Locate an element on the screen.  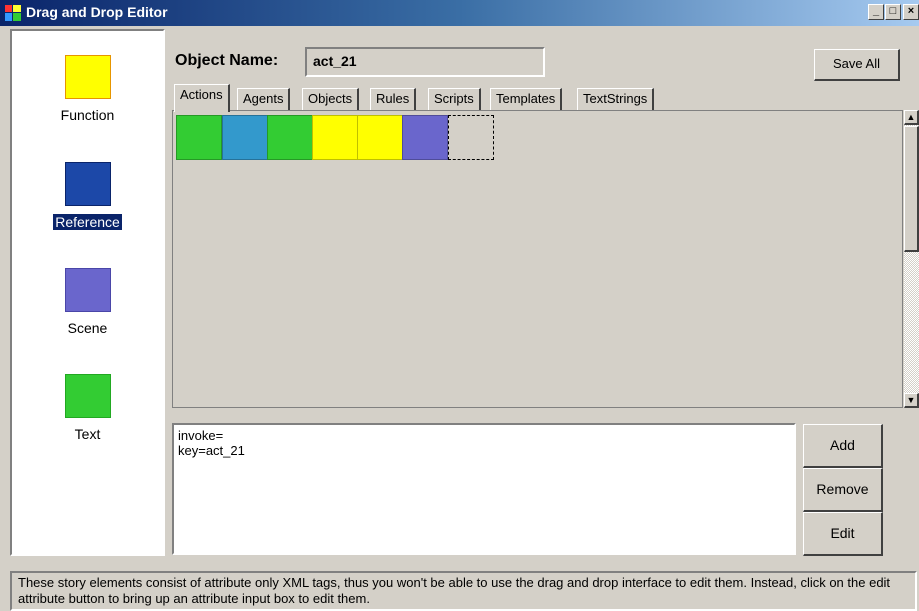
app-icon is located at coordinates (13, 13).